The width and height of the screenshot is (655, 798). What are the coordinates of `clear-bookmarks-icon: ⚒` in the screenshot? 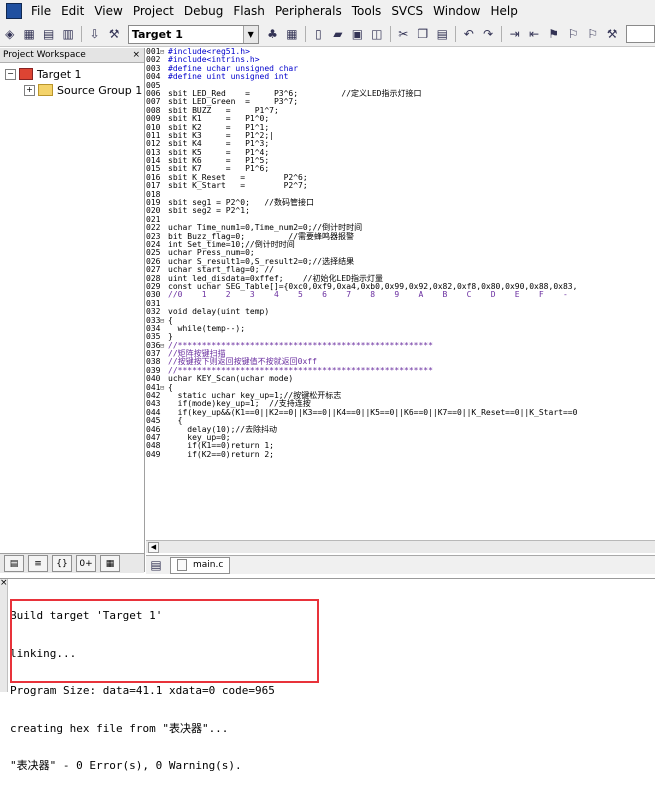 It's located at (611, 34).